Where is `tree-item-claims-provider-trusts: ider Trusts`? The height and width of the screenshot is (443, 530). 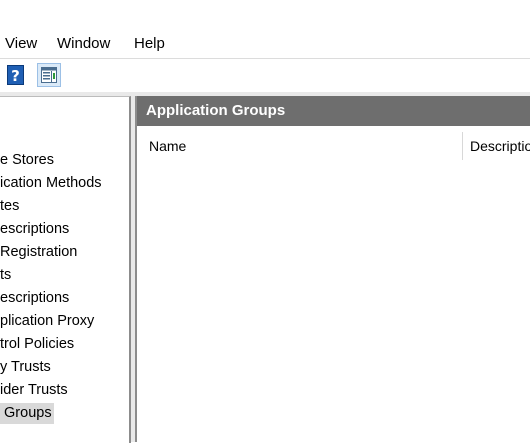
tree-item-claims-provider-trusts: ider Trusts is located at coordinates (34, 390).